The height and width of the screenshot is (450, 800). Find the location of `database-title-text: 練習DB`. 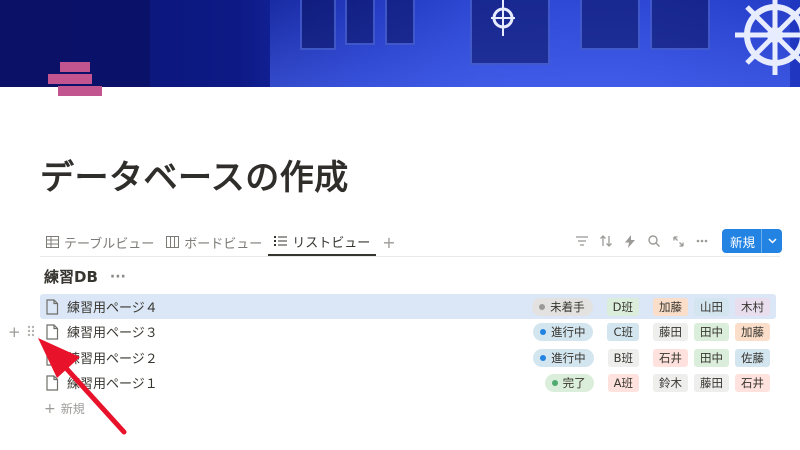

database-title-text: 練習DB is located at coordinates (71, 276).